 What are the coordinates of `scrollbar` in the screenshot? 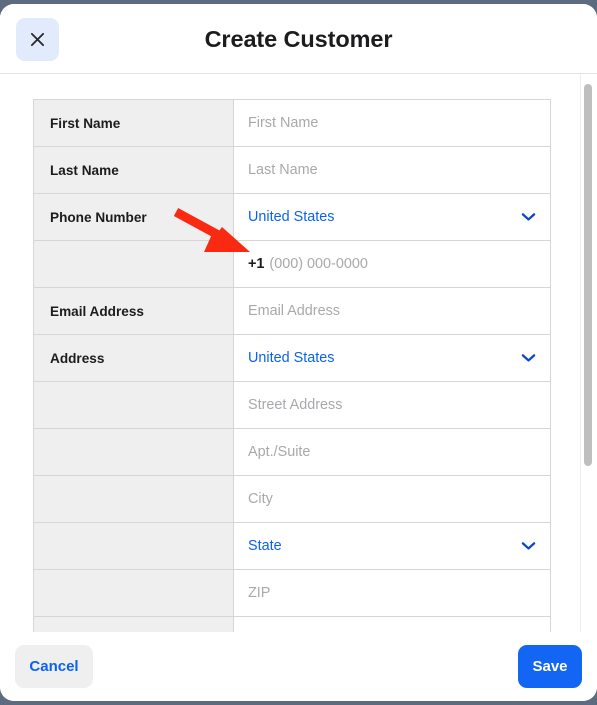 It's located at (587, 353).